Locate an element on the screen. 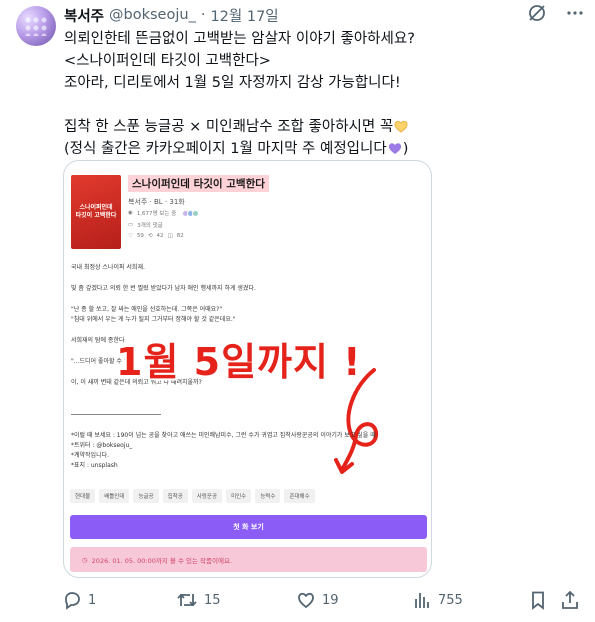 The image size is (595, 622). tweet-line-5-text: 집착 한 스푼 능글공 × 미인쾌남수 조합 좋아하시면 꼭 is located at coordinates (229, 127).